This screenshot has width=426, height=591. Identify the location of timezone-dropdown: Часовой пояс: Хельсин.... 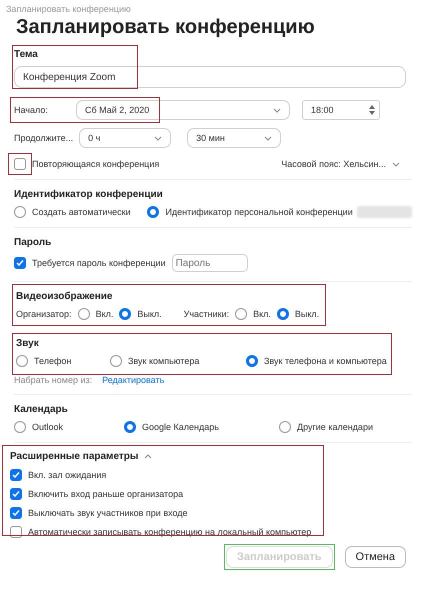
(340, 164).